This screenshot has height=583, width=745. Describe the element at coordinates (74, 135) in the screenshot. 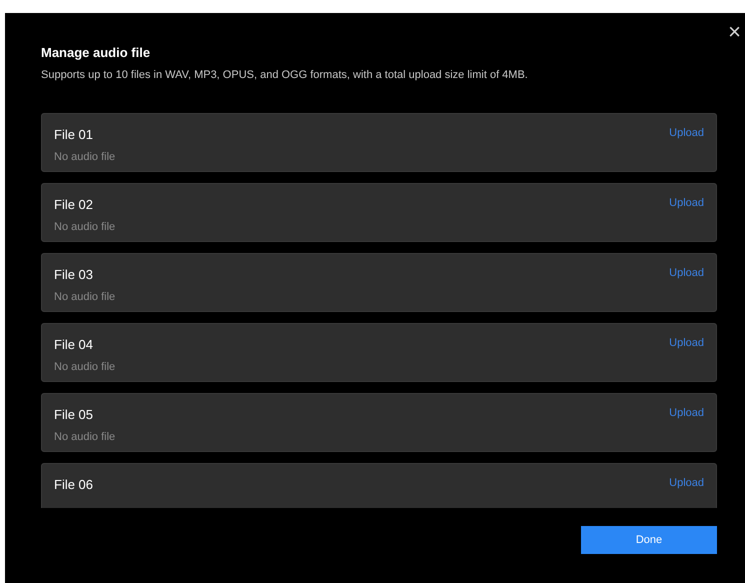

I see `file-name: File 01` at that location.